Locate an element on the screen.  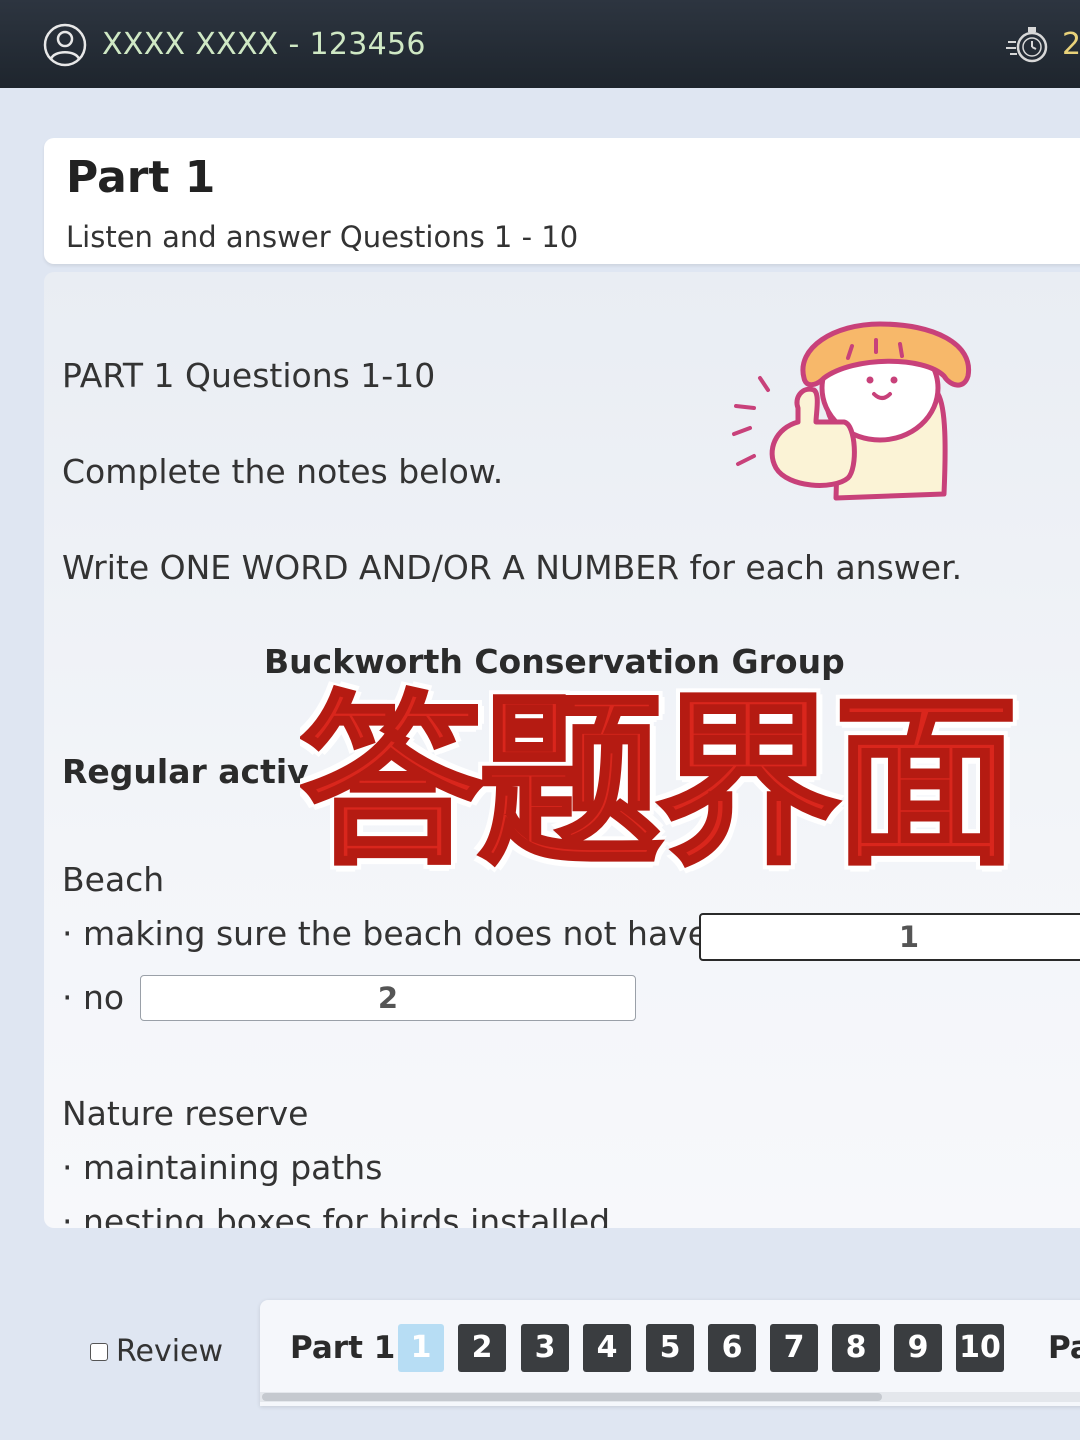
question-button-3: 3 is located at coordinates (545, 1348).